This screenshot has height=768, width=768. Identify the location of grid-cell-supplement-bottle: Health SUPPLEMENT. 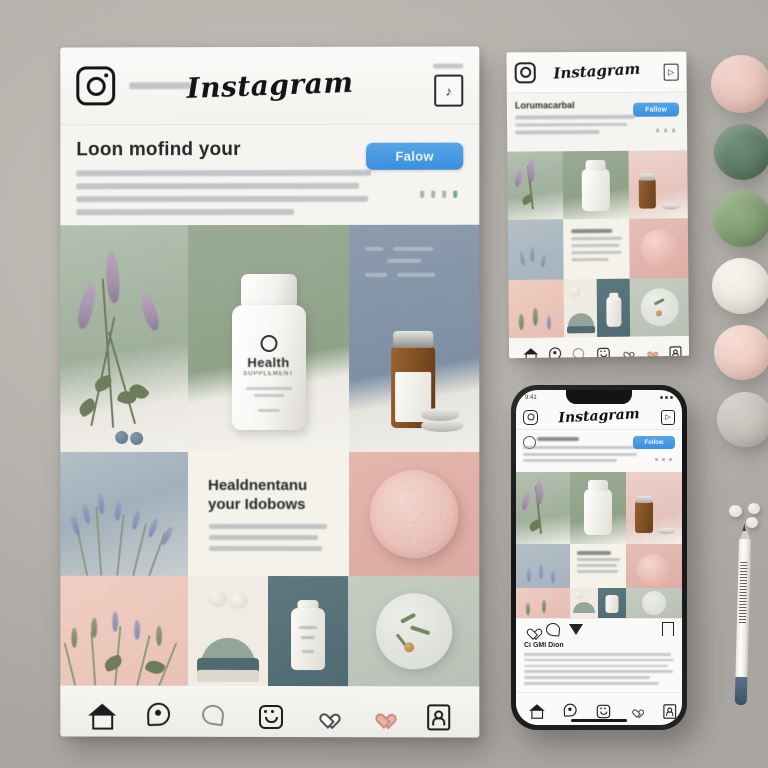
(269, 338).